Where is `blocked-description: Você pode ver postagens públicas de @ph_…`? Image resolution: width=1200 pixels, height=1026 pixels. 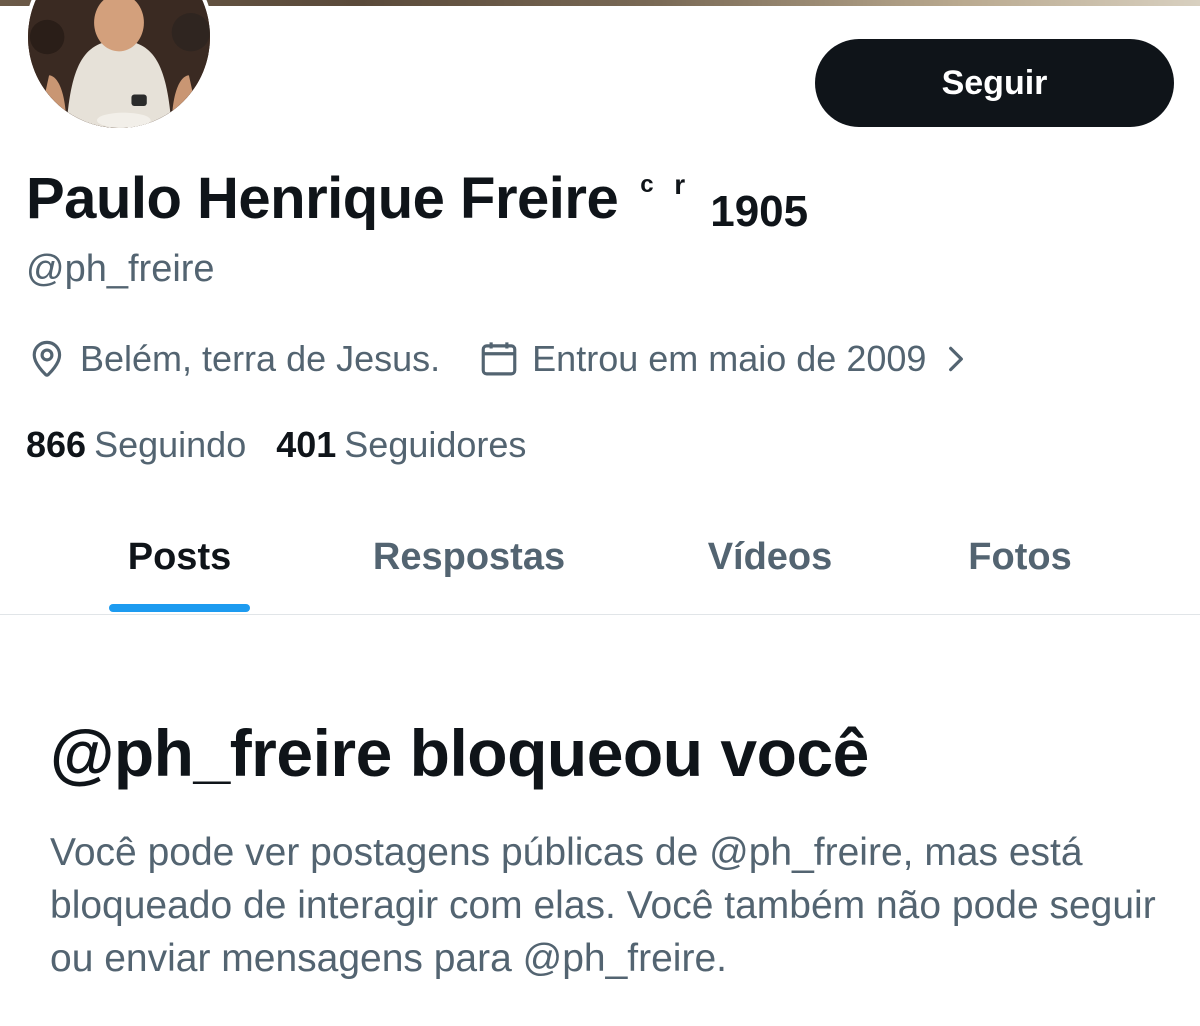
blocked-description: Você pode ver postagens públicas de @ph_… is located at coordinates (603, 905).